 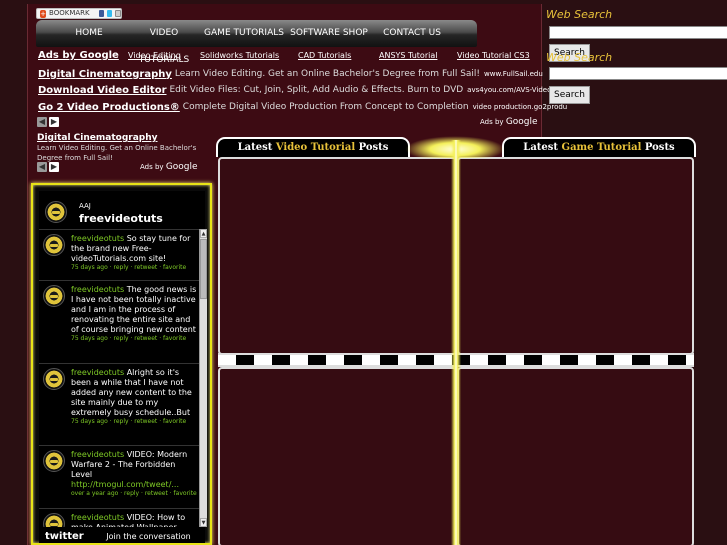 What do you see at coordinates (102, 90) in the screenshot?
I see `ad-title: Download Video Editor` at bounding box center [102, 90].